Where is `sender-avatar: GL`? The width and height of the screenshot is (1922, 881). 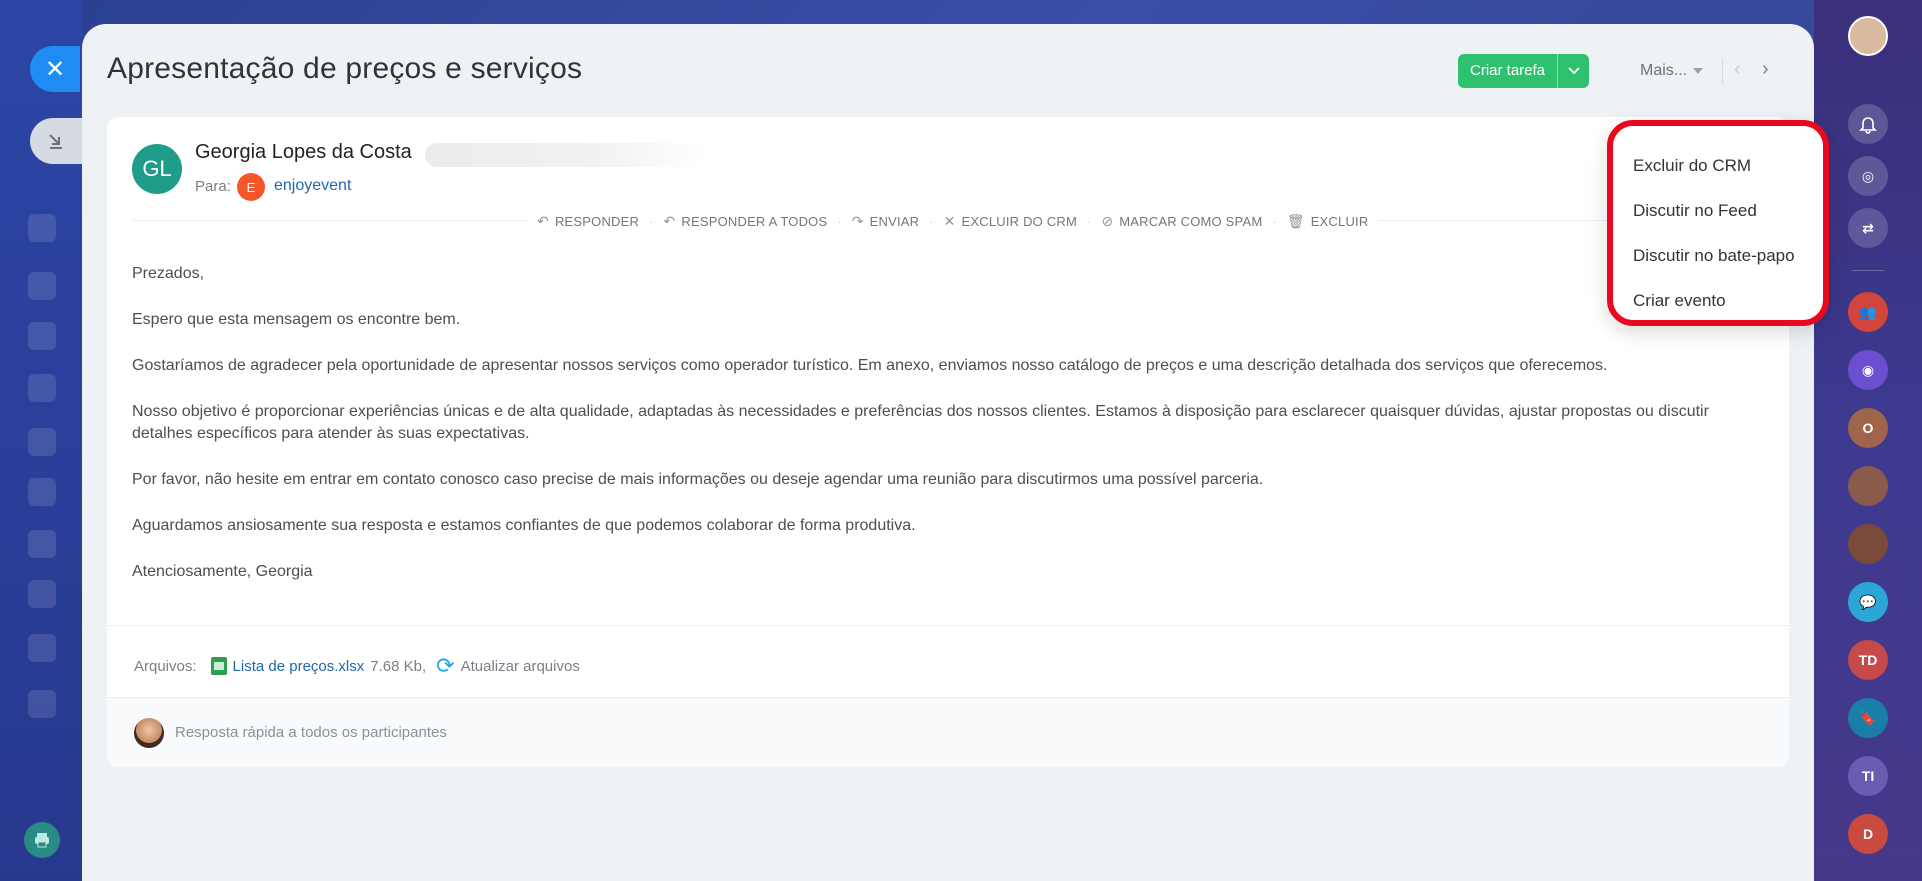 sender-avatar: GL is located at coordinates (157, 169).